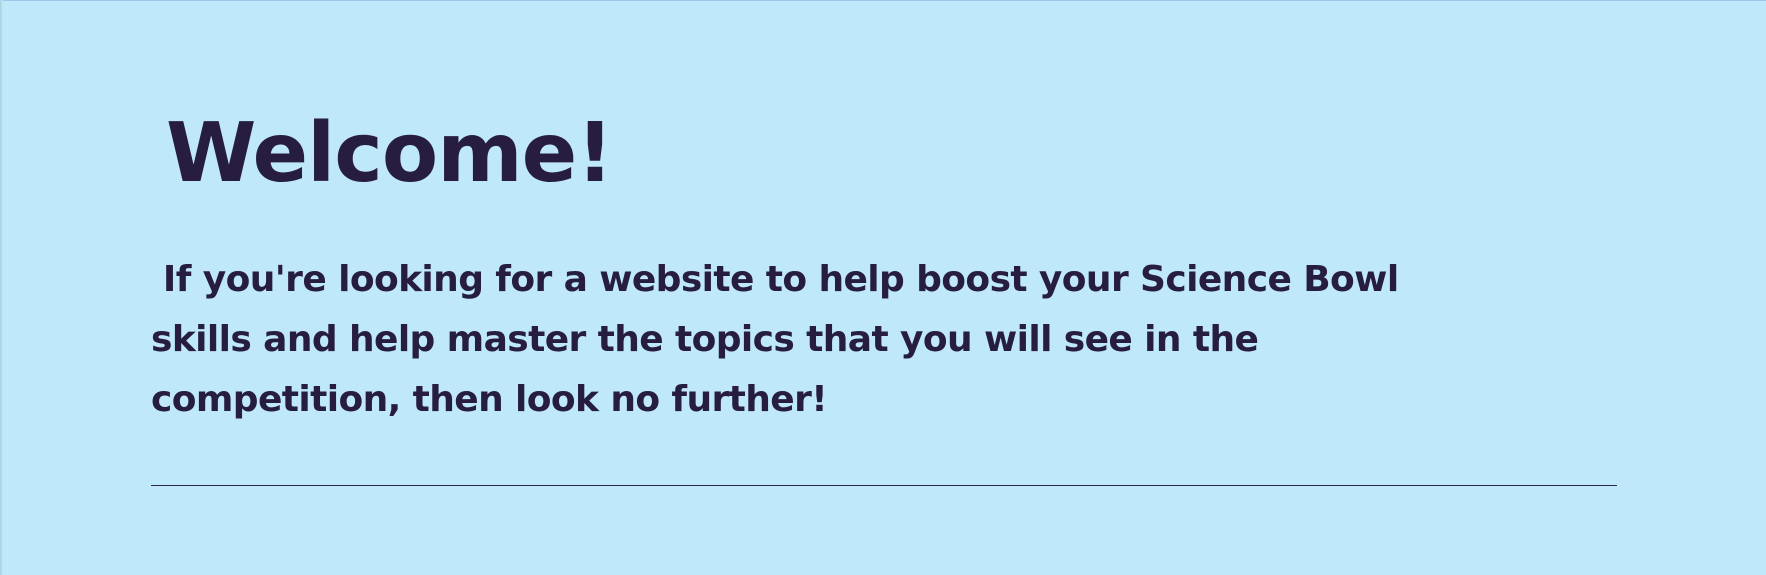  I want to click on welcome-heading: Welcome!, so click(390, 153).